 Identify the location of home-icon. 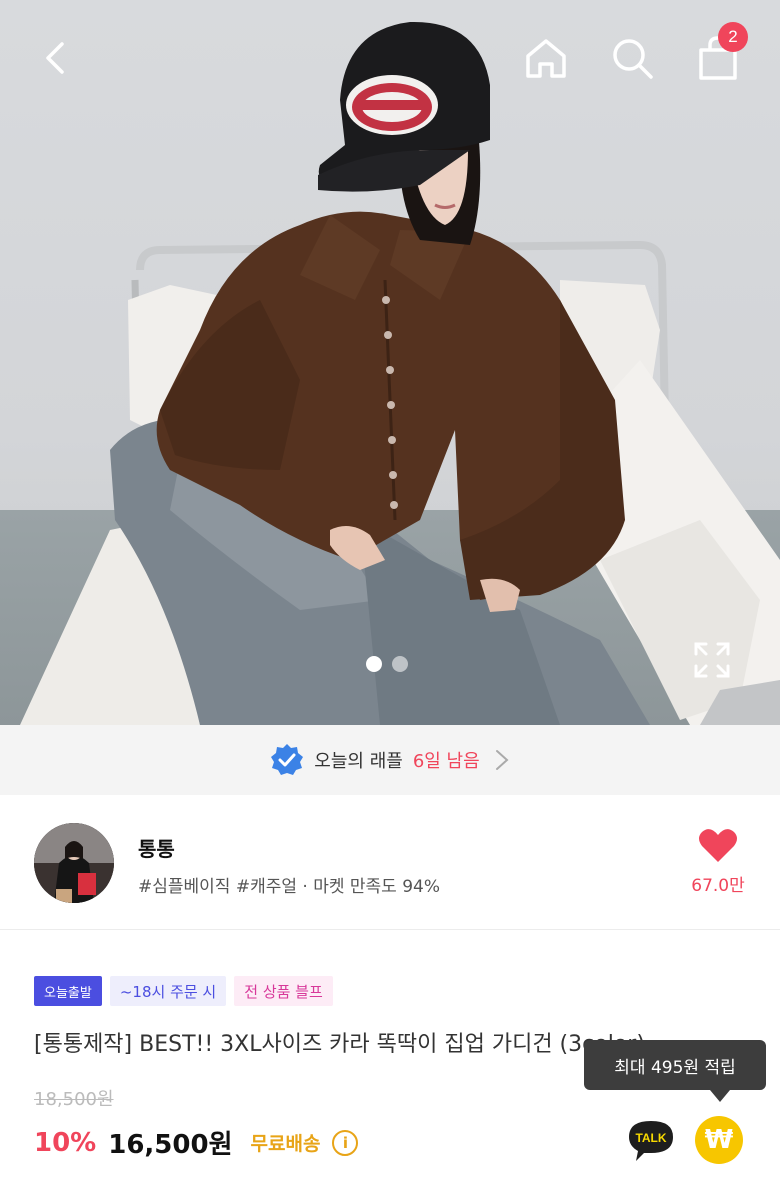
(546, 58).